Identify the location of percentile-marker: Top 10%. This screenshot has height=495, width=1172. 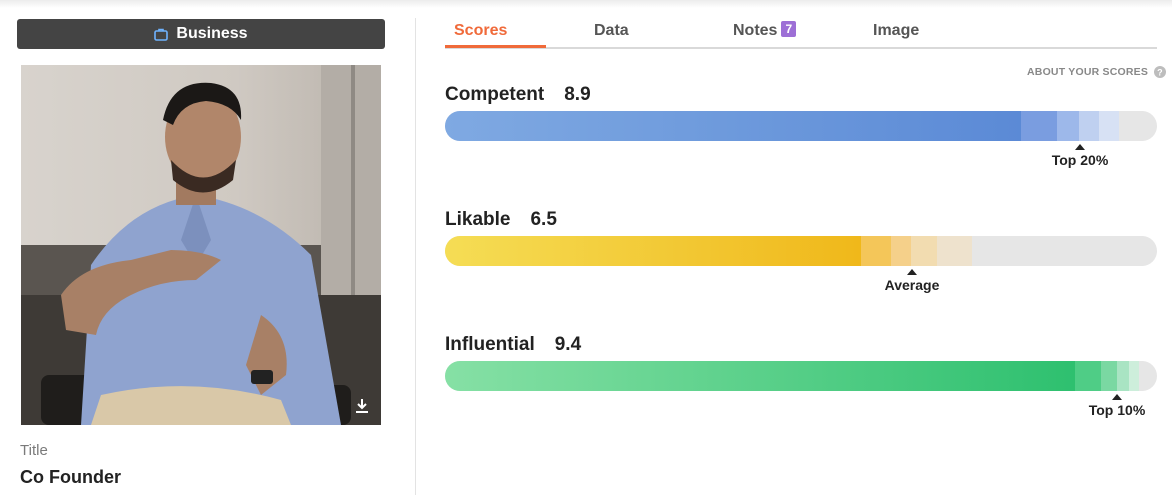
(1117, 406).